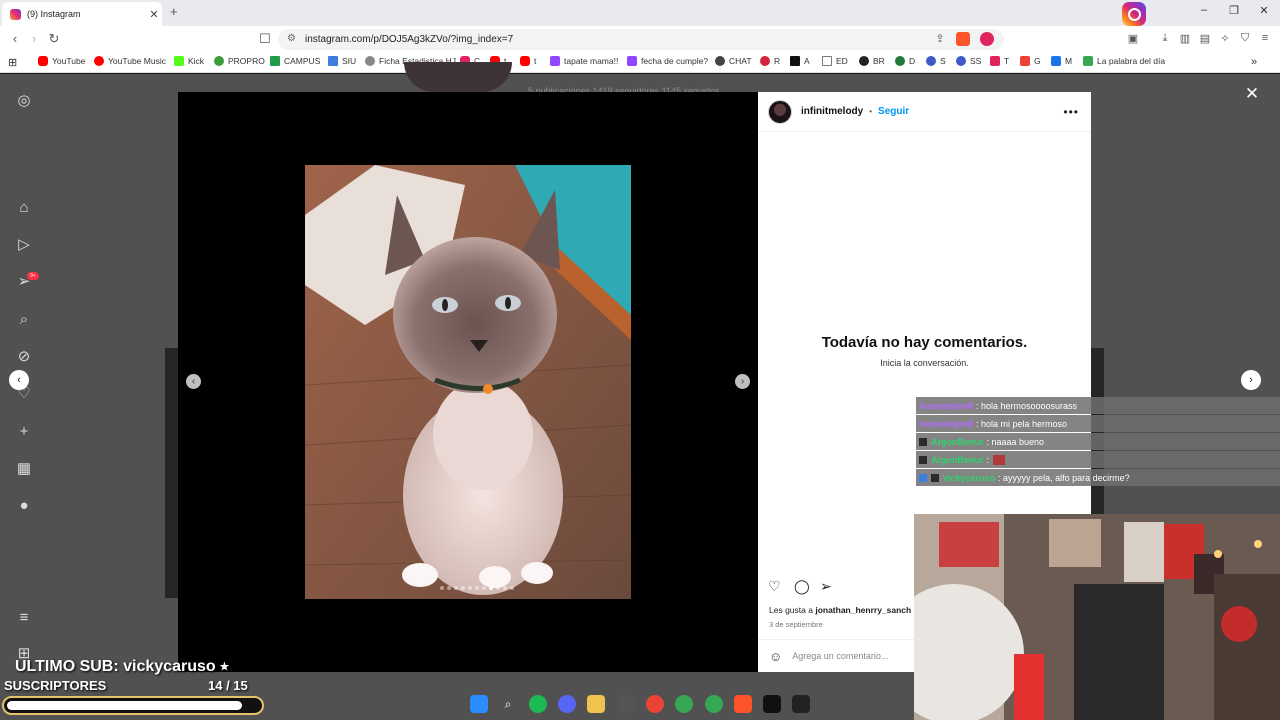 The height and width of the screenshot is (720, 1280). I want to click on vpn-icon: ⛉, so click(1245, 38).